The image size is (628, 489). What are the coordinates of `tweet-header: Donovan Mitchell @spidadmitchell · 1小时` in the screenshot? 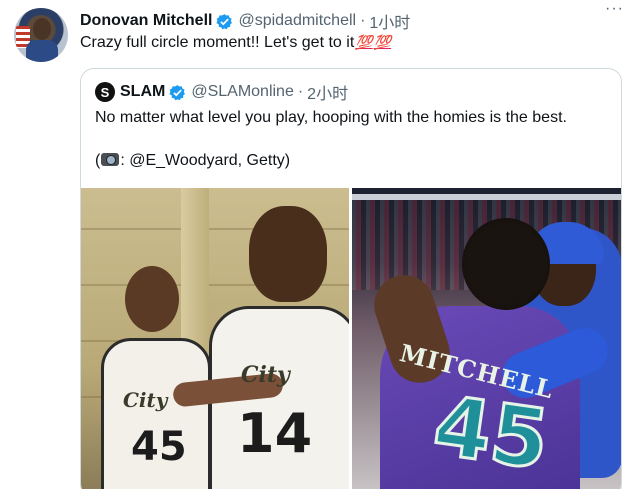 It's located at (344, 21).